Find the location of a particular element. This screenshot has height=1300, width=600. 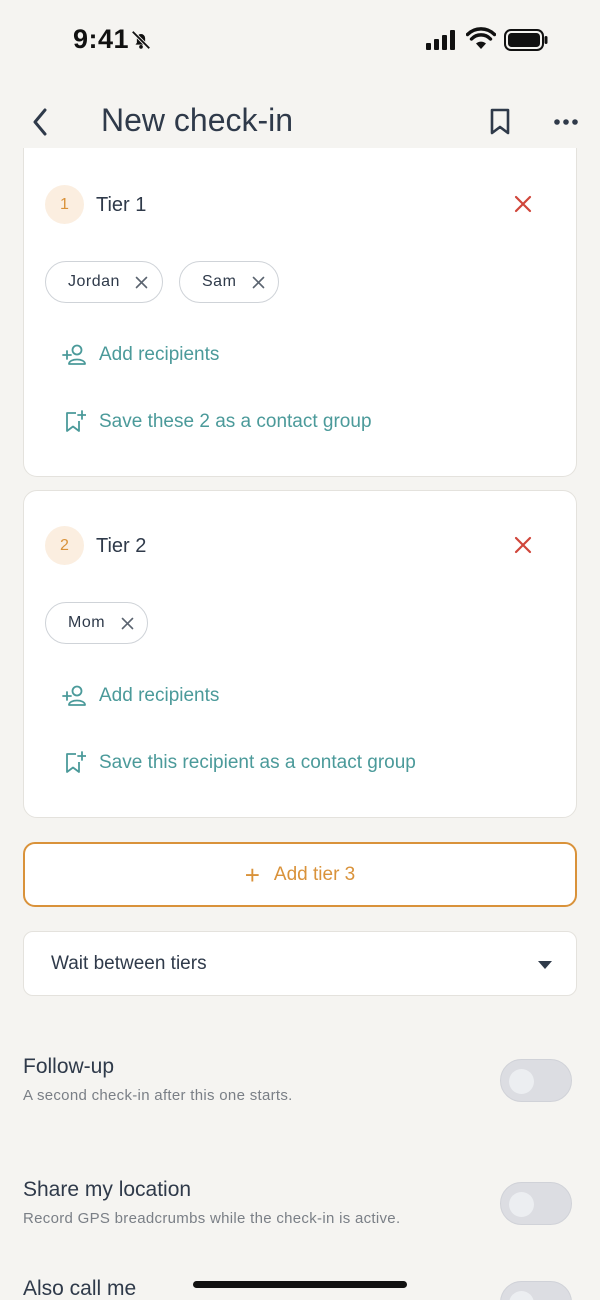

recipient-name: Sam is located at coordinates (219, 281).